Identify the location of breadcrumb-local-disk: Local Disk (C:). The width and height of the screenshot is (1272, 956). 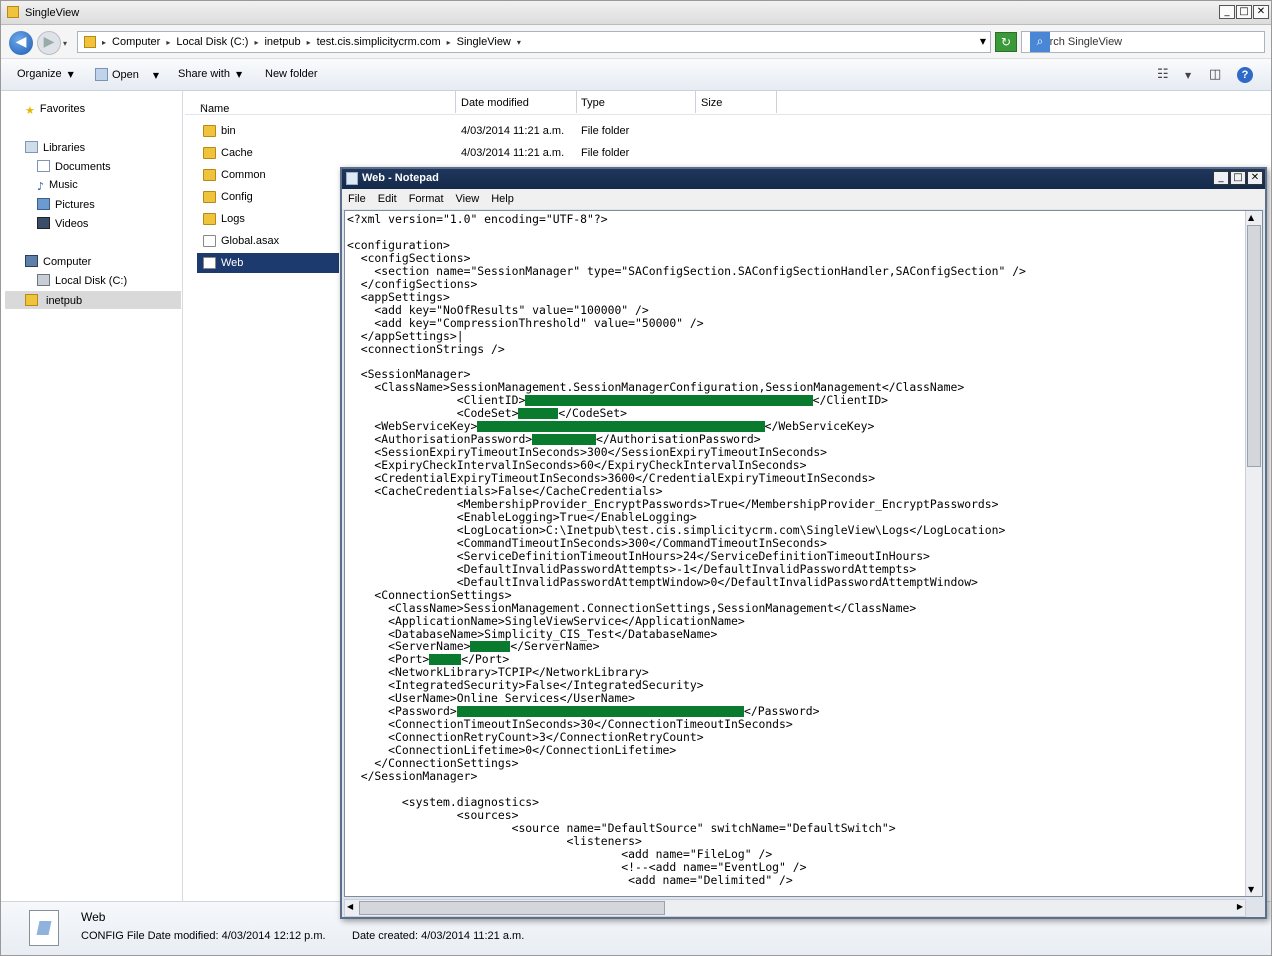
(212, 42).